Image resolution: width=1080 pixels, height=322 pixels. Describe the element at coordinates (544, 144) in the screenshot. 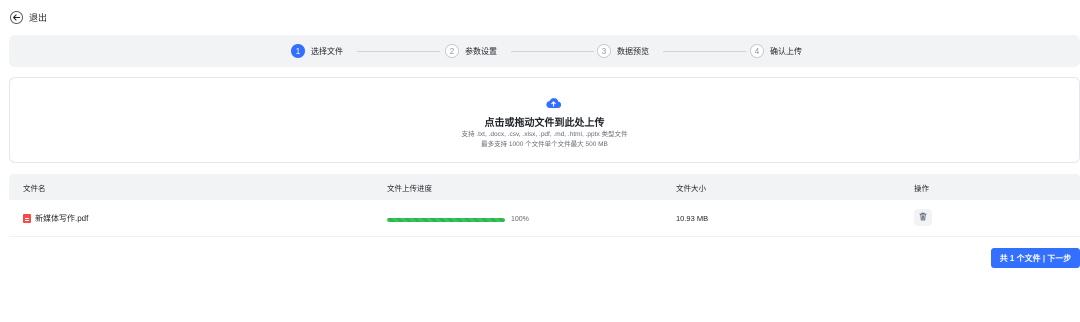

I see `upload-limits: 最多支持 1000 个文件单个文件最大 500 MB` at that location.